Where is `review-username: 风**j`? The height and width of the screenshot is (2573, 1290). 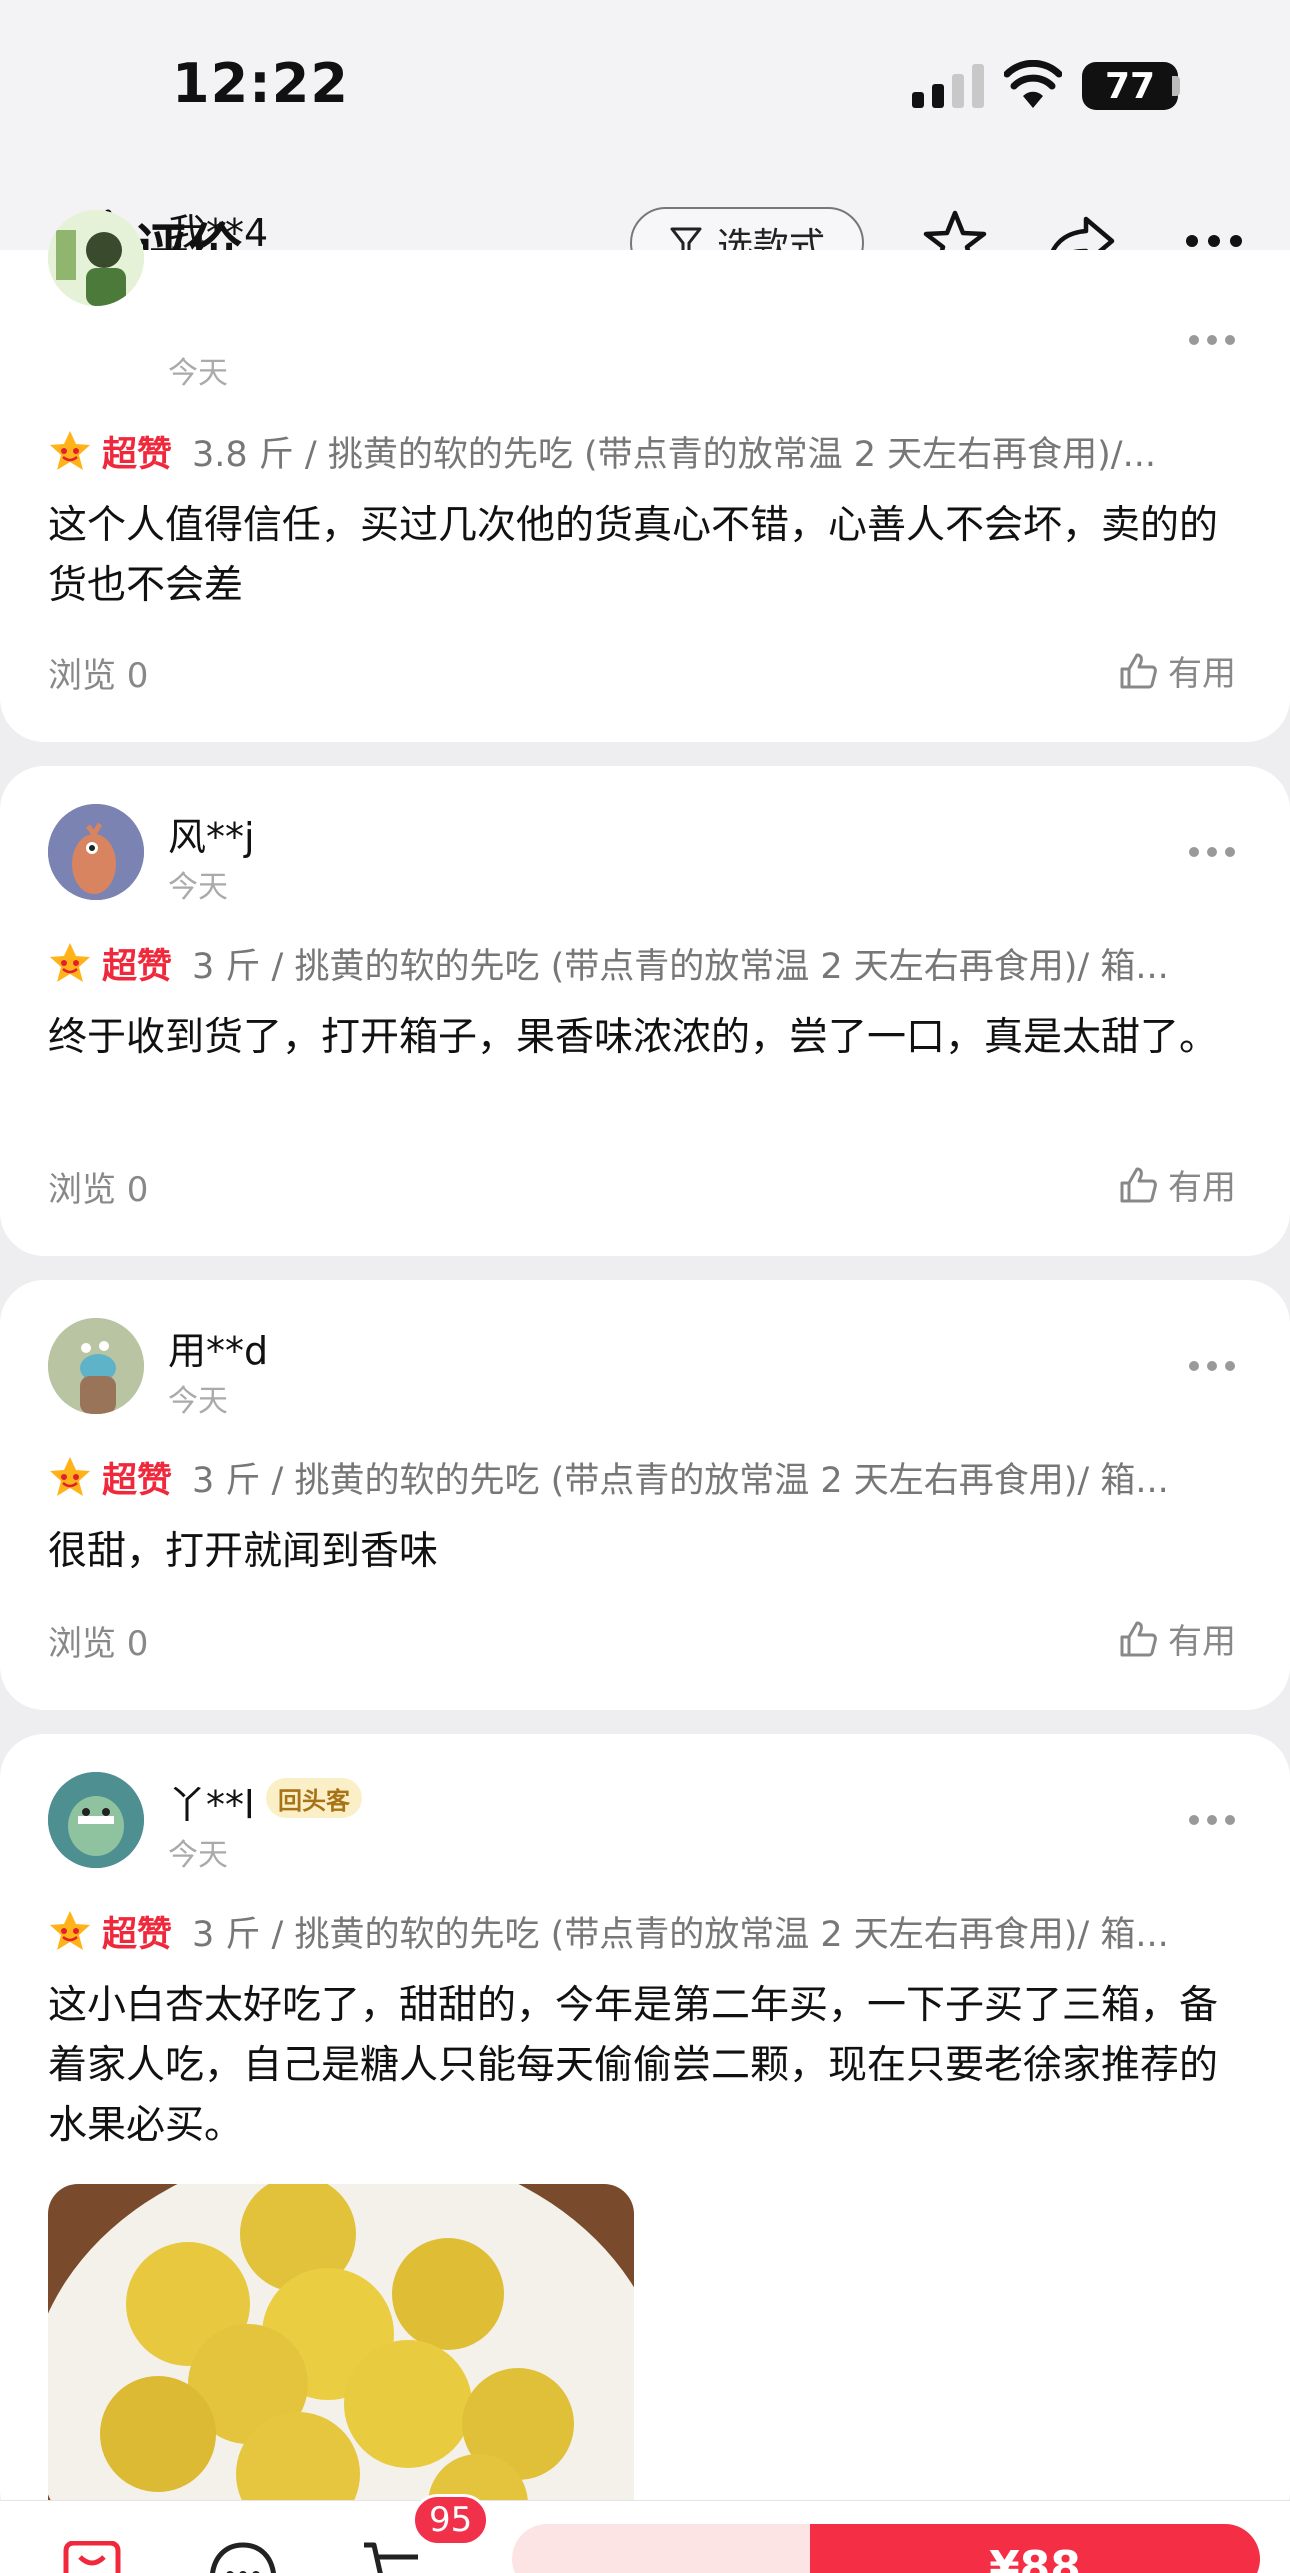 review-username: 风**j is located at coordinates (211, 837).